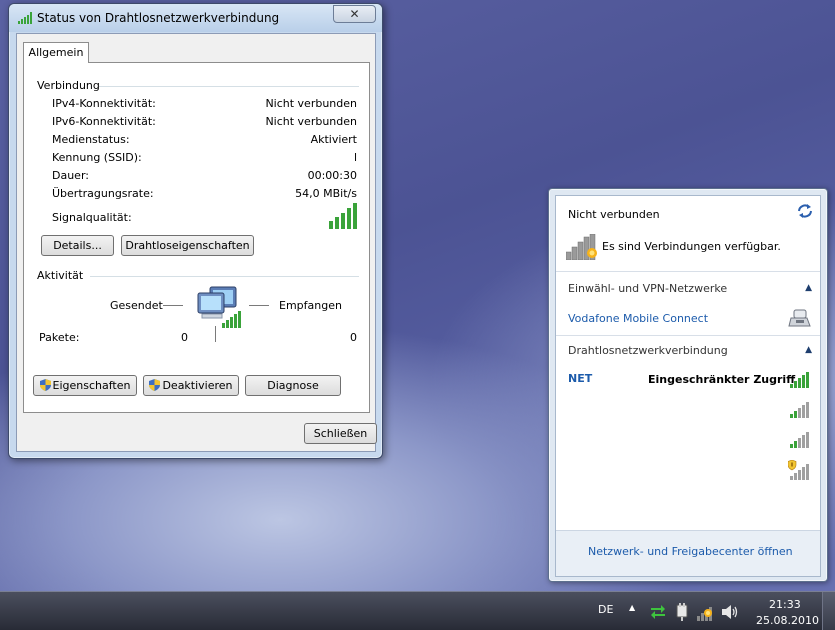 Image resolution: width=835 pixels, height=630 pixels. What do you see at coordinates (311, 103) in the screenshot?
I see `ipv4-value: Nicht verbunden` at bounding box center [311, 103].